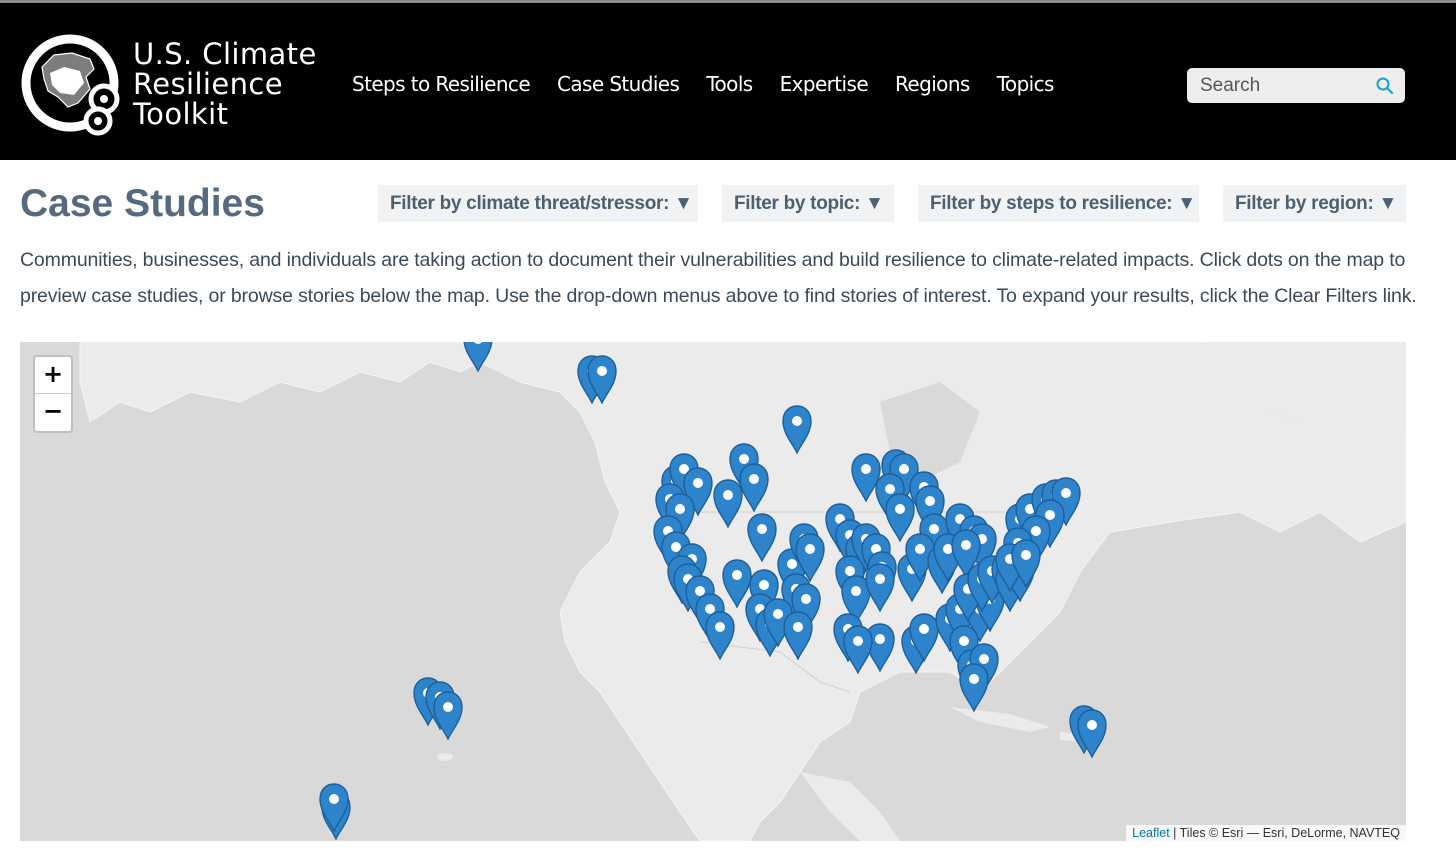  What do you see at coordinates (808, 203) in the screenshot?
I see `filter-topic-dropdown: Filter by topic: ▼` at bounding box center [808, 203].